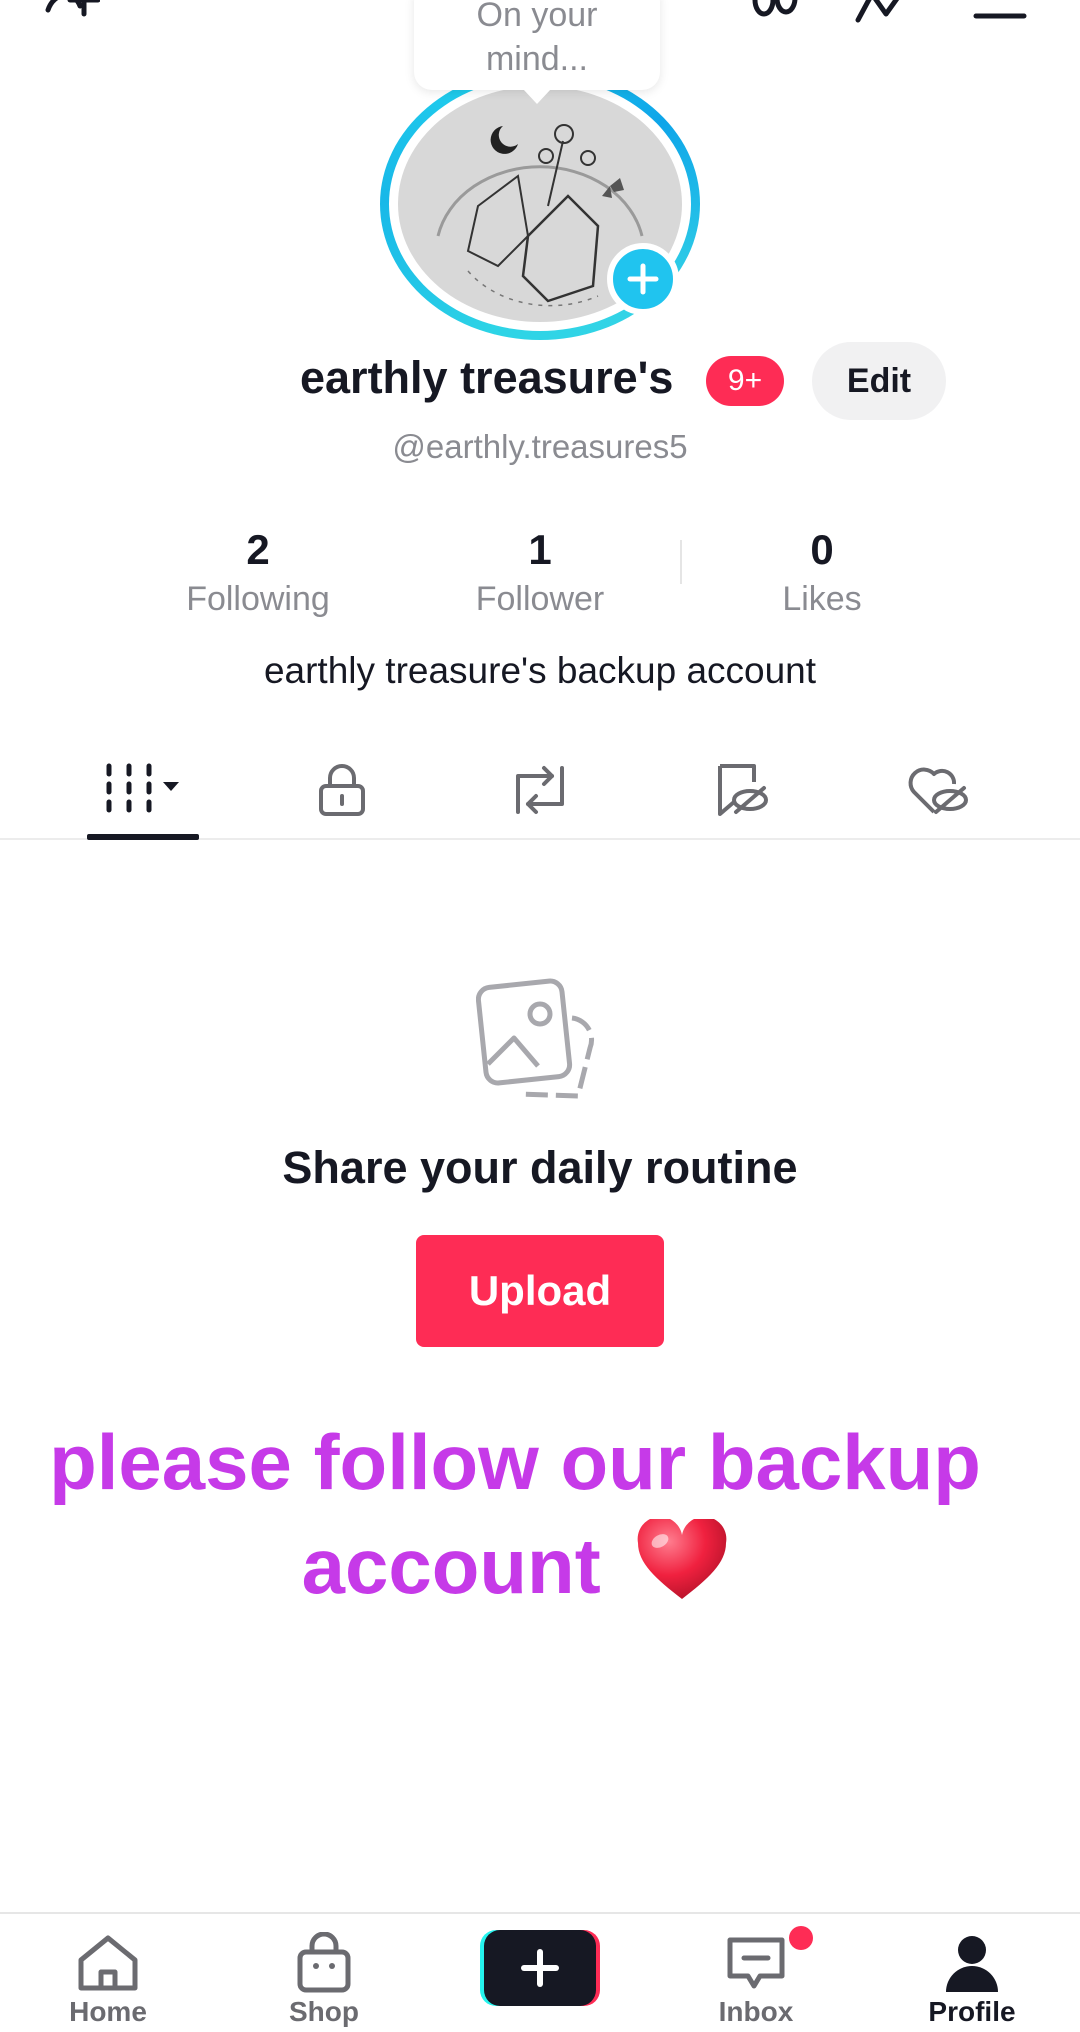 This screenshot has height=2032, width=1080. Describe the element at coordinates (540, 1167) in the screenshot. I see `empty-state-title: Share your daily routine` at that location.